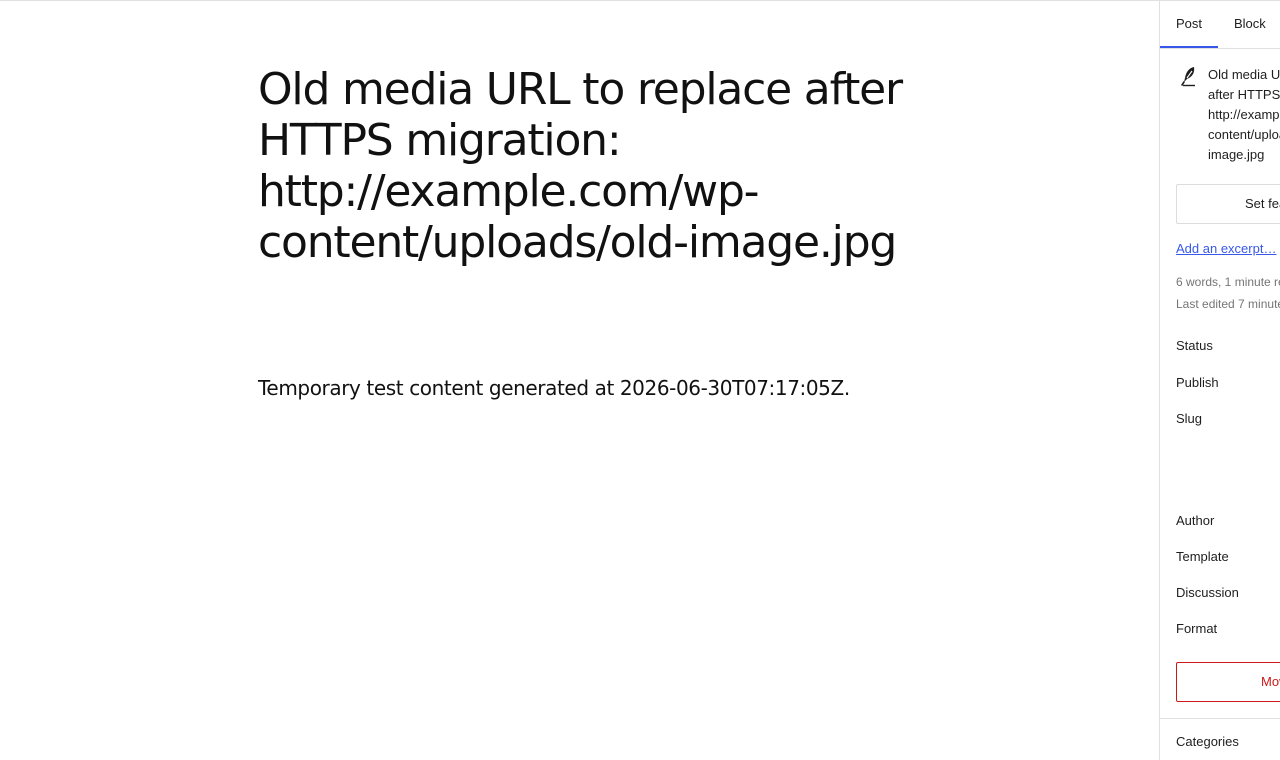 The width and height of the screenshot is (1280, 760). What do you see at coordinates (1189, 418) in the screenshot?
I see `slug-label: Slug` at bounding box center [1189, 418].